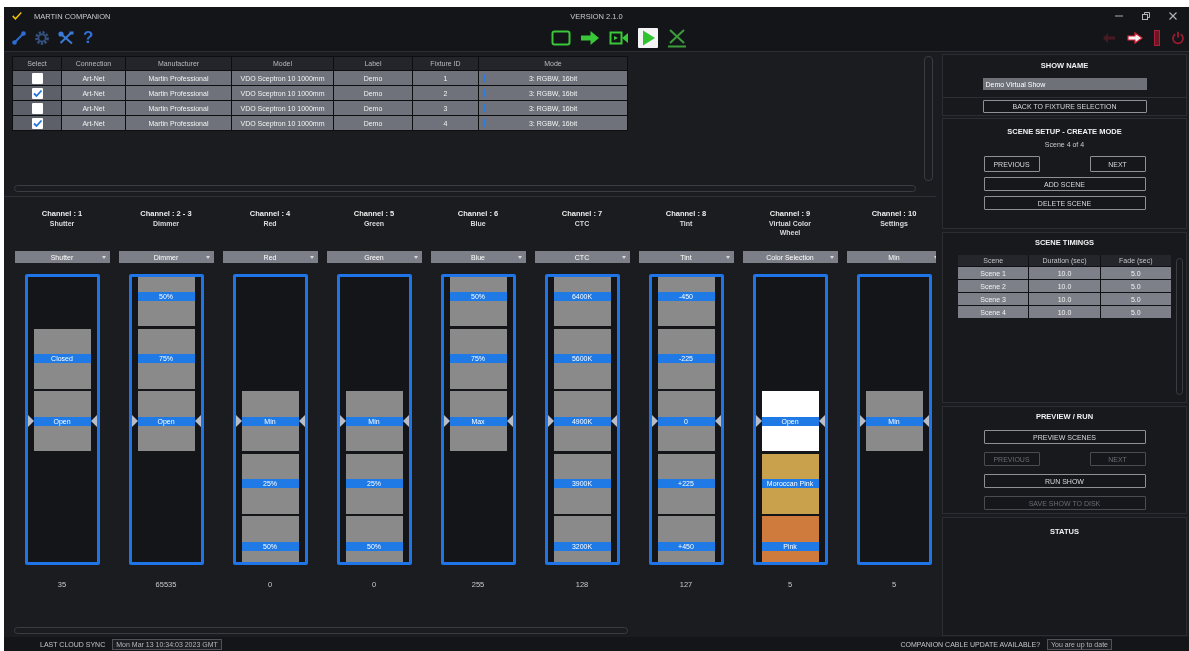 This screenshot has width=1189, height=651. Describe the element at coordinates (17, 16) in the screenshot. I see `check-logo-icon` at that location.